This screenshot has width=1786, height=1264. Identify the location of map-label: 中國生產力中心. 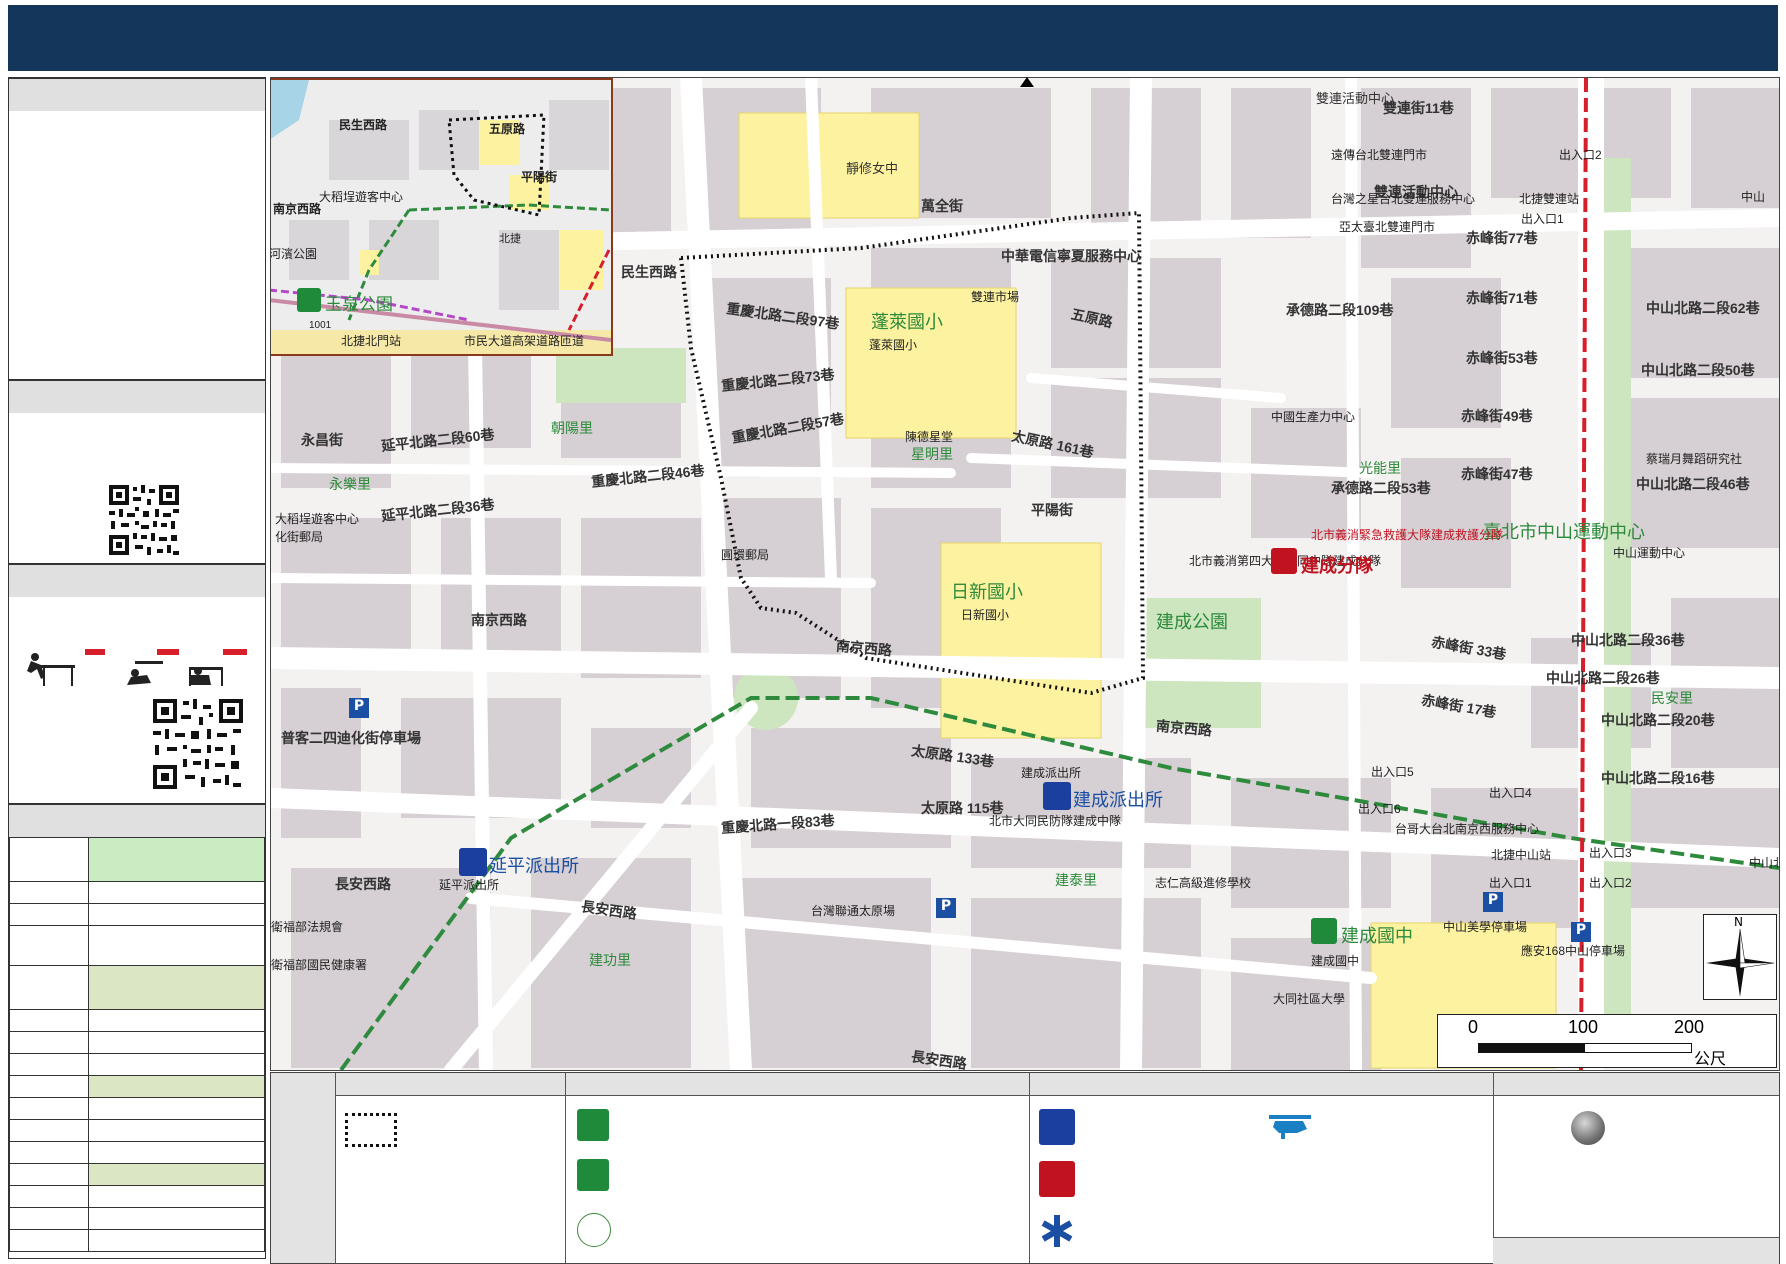
(1313, 417).